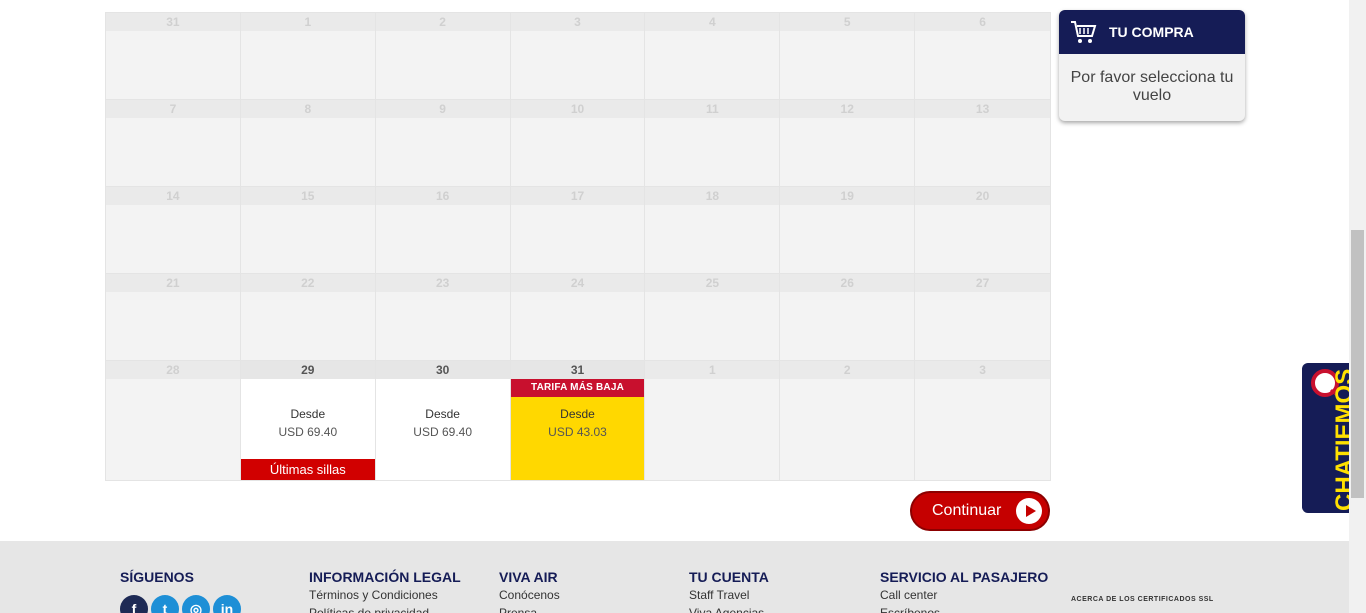  What do you see at coordinates (964, 595) in the screenshot?
I see `footer-link-call-center: Call center` at bounding box center [964, 595].